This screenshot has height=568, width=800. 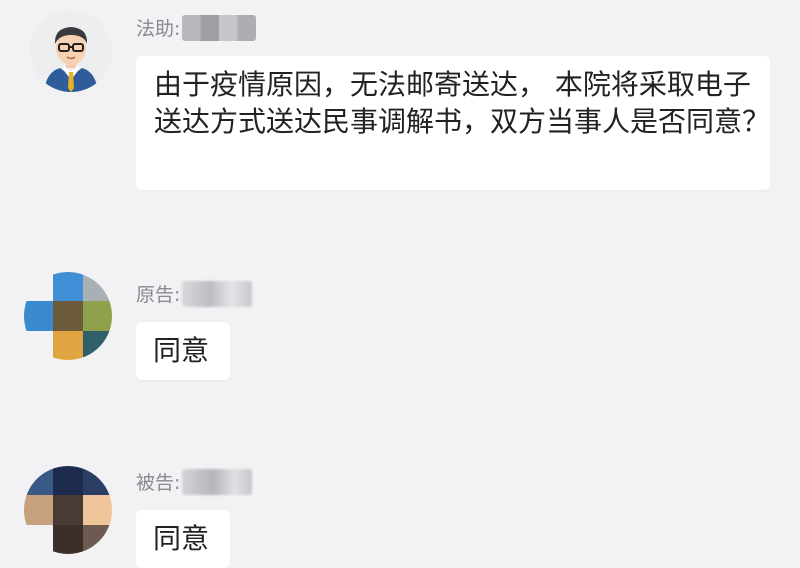 I want to click on sender-name: 法助:, so click(x=196, y=27).